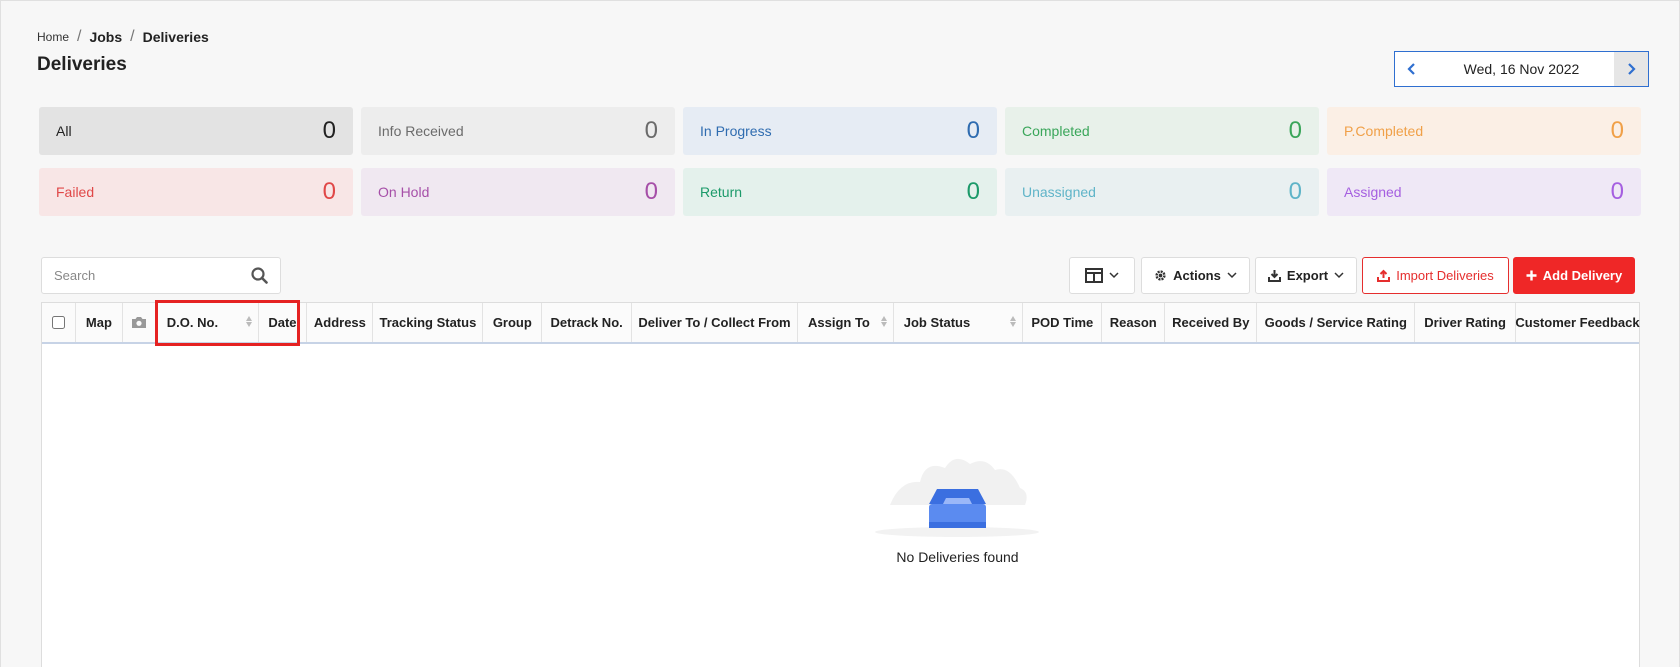 This screenshot has height=667, width=1680. Describe the element at coordinates (839, 322) in the screenshot. I see `column-label-assign-to: Assign To` at that location.